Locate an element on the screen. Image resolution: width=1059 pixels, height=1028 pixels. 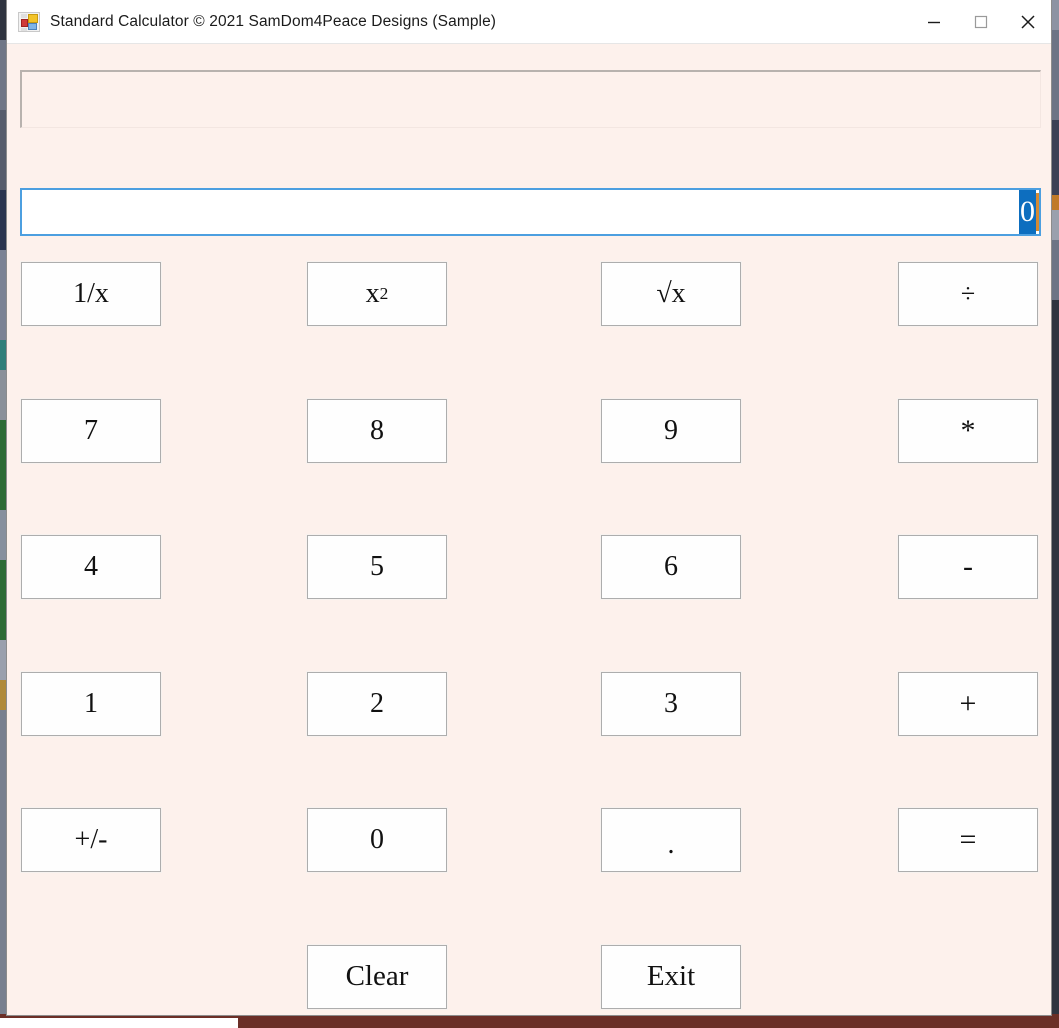
square-button: x2 is located at coordinates (377, 294).